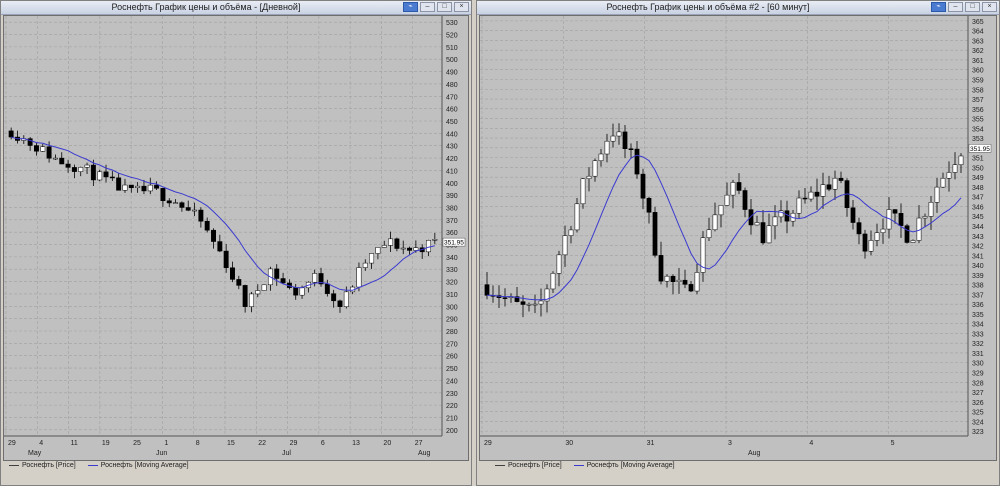  Describe the element at coordinates (978, 374) in the screenshot. I see `y-tick-label: 329` at that location.